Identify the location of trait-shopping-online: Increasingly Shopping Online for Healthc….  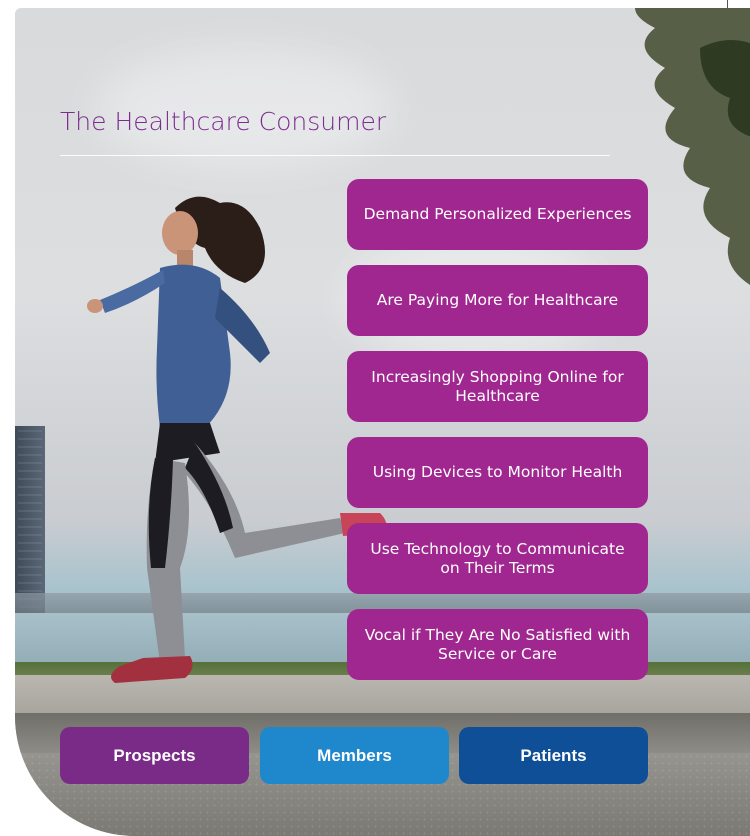
(497, 386).